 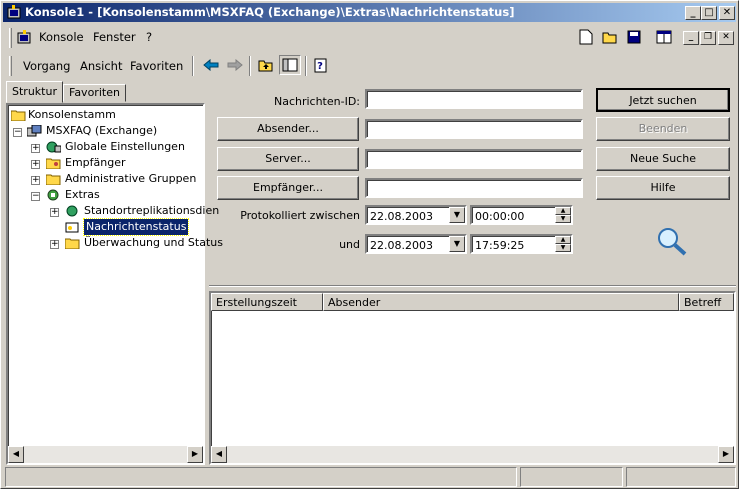 I want to click on search-now-button: Jetzt suchen, so click(x=663, y=100).